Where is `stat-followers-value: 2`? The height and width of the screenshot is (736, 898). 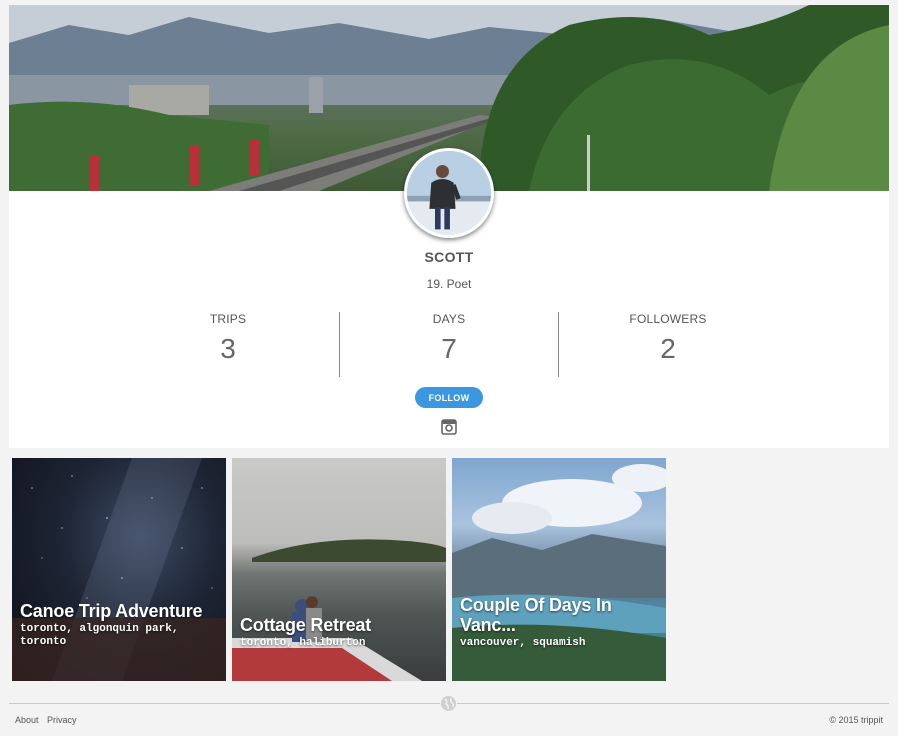
stat-followers-value: 2 is located at coordinates (668, 348).